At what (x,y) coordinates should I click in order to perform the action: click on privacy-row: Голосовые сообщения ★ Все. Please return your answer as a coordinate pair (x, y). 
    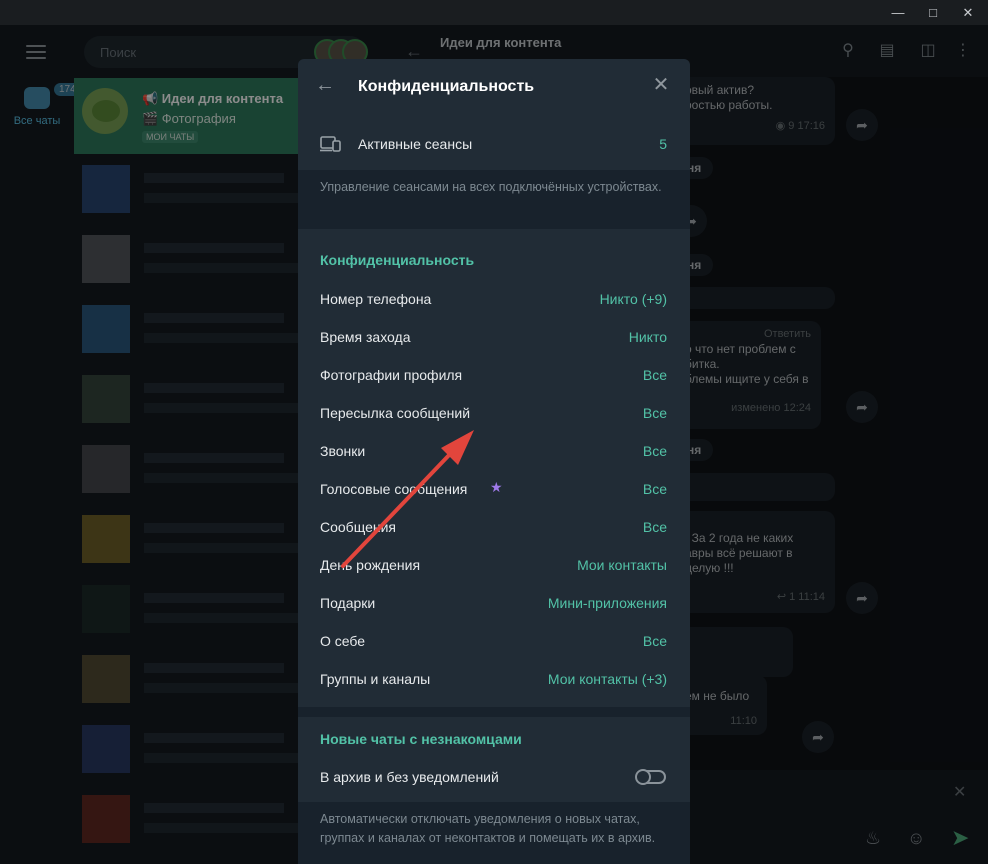
    Looking at the image, I should click on (494, 489).